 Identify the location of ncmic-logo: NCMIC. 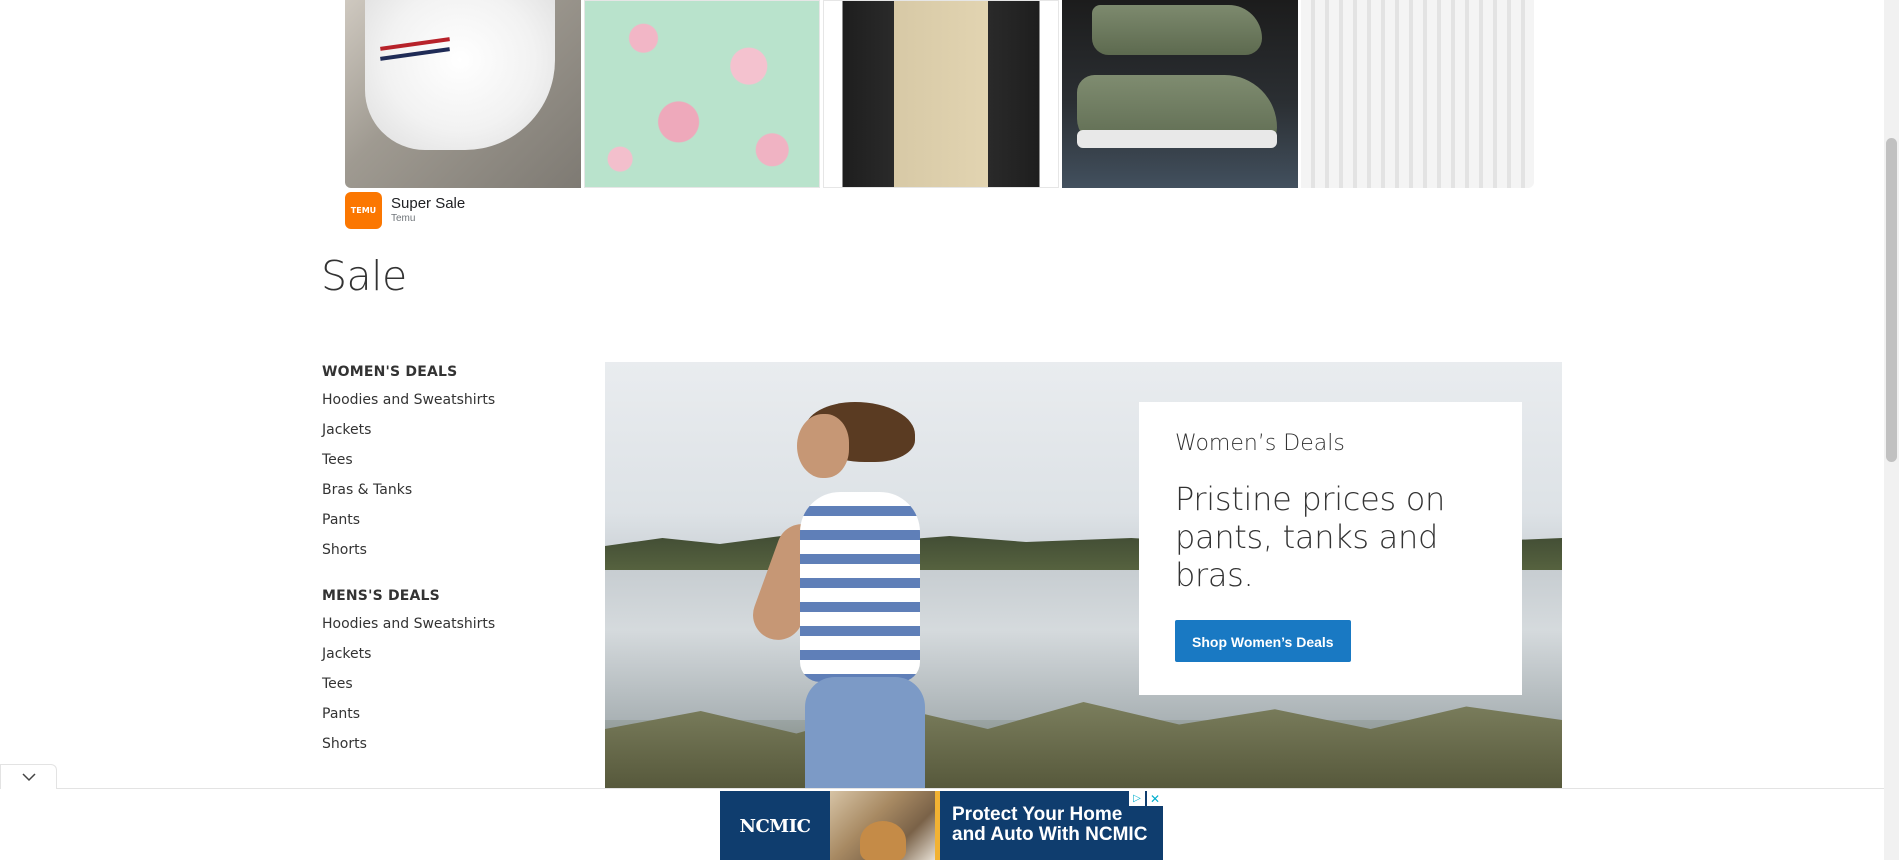
(775, 825).